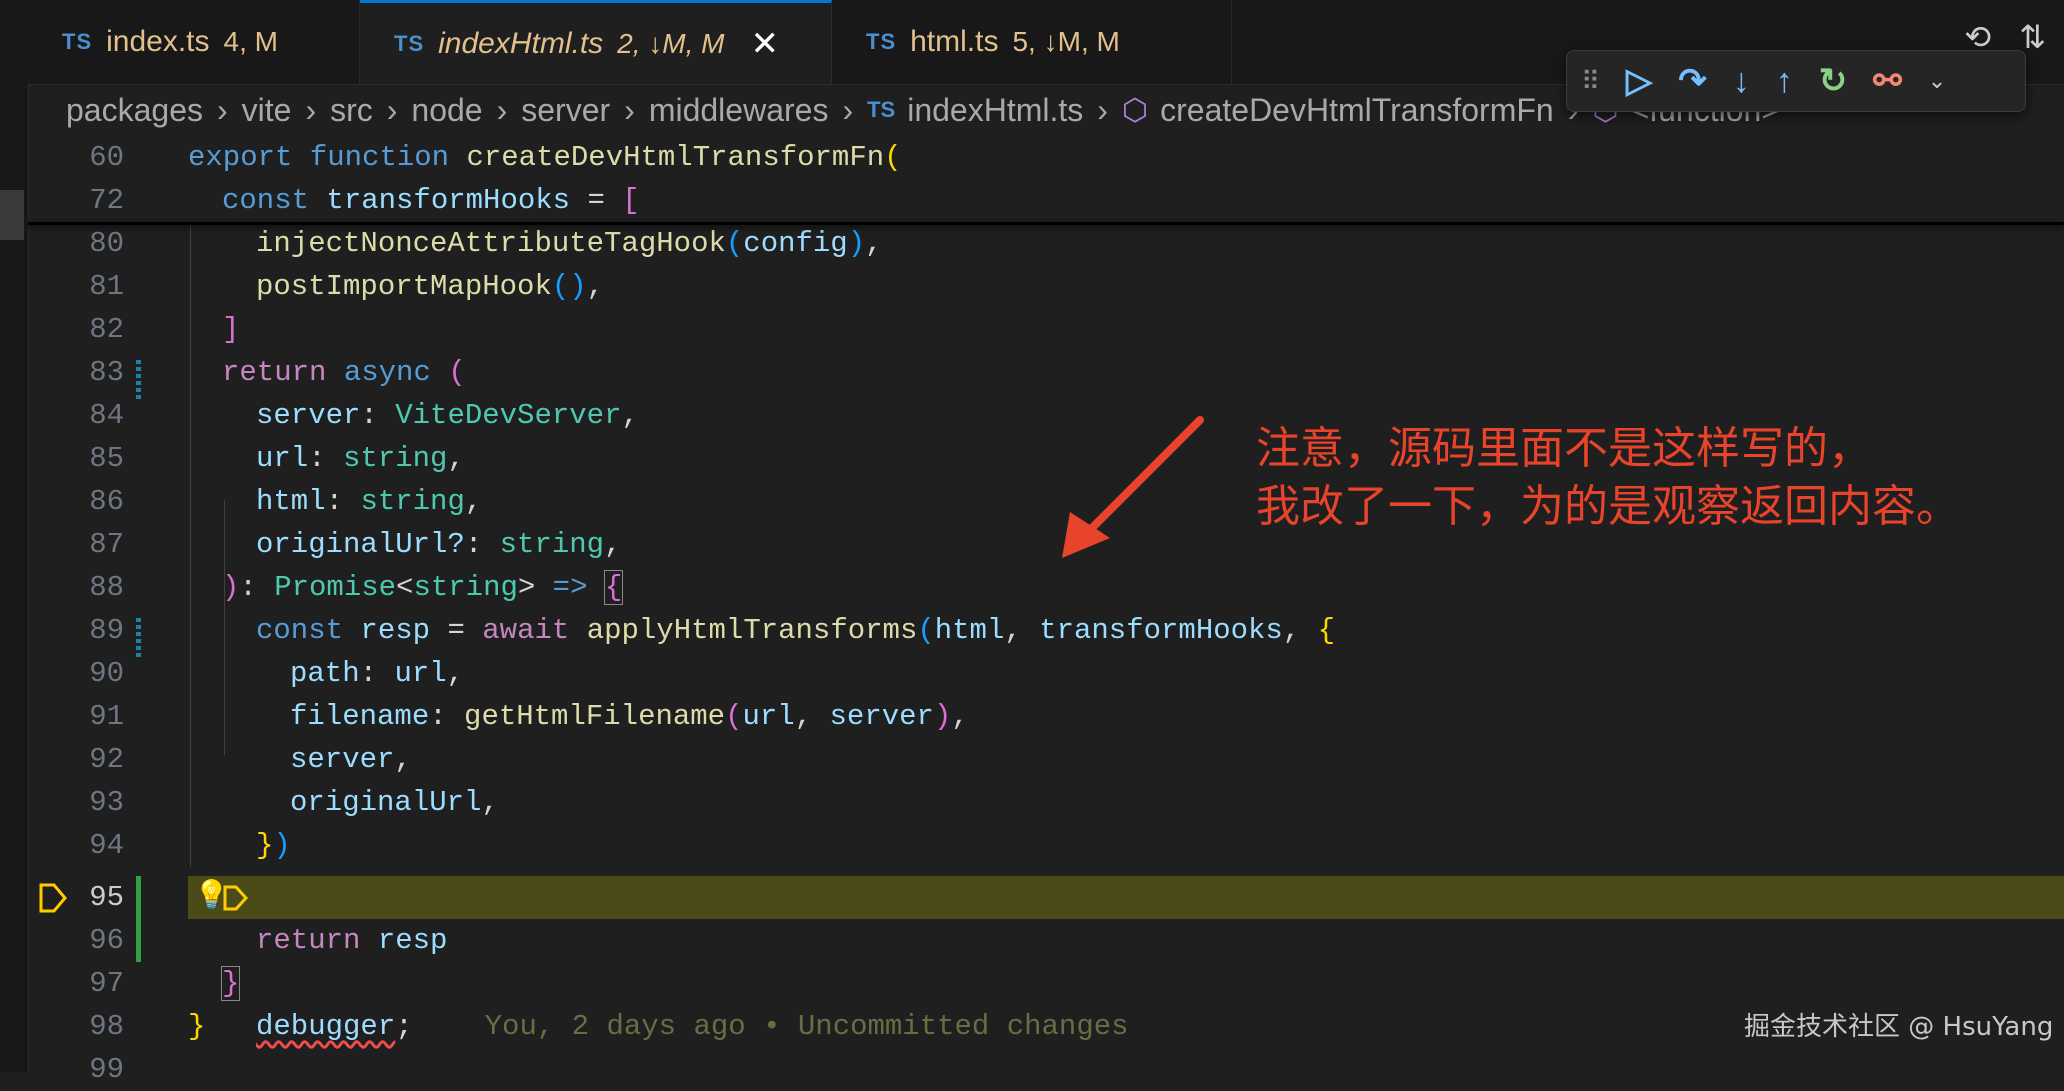 Image resolution: width=2064 pixels, height=1091 pixels. What do you see at coordinates (277, 673) in the screenshot?
I see `code-line: 90 path: url,` at bounding box center [277, 673].